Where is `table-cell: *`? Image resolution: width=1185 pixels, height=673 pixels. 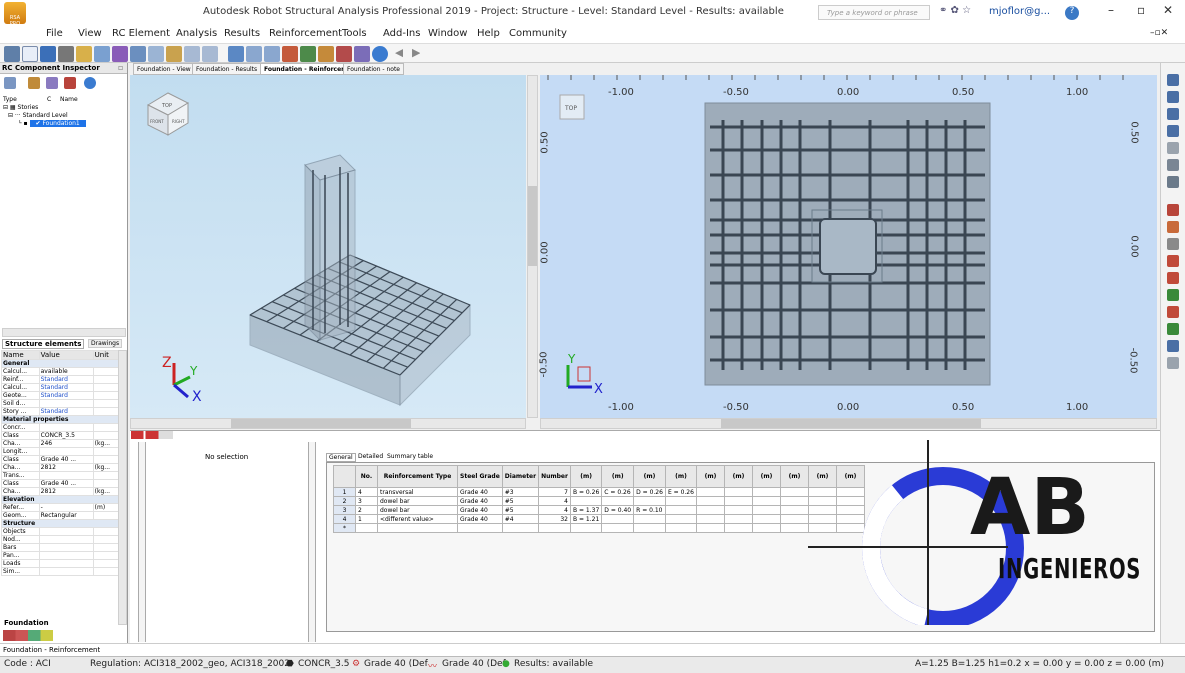 table-cell: * is located at coordinates (344, 528).